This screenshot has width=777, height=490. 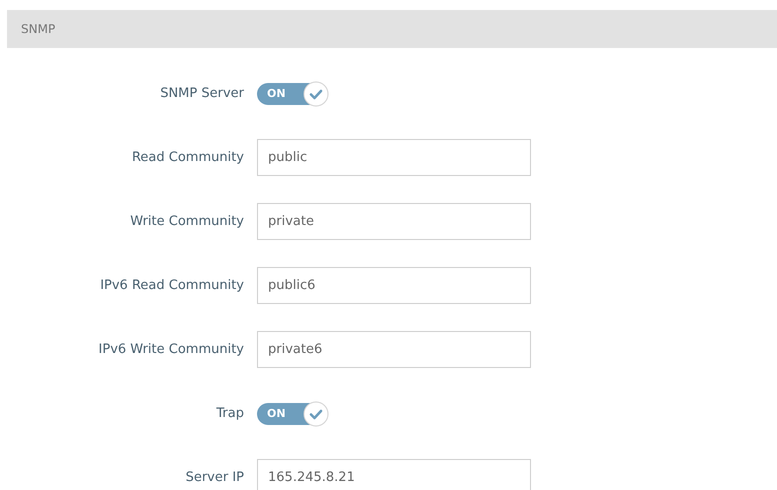 What do you see at coordinates (171, 349) in the screenshot?
I see `setting-label: IPv6 Write Community` at bounding box center [171, 349].